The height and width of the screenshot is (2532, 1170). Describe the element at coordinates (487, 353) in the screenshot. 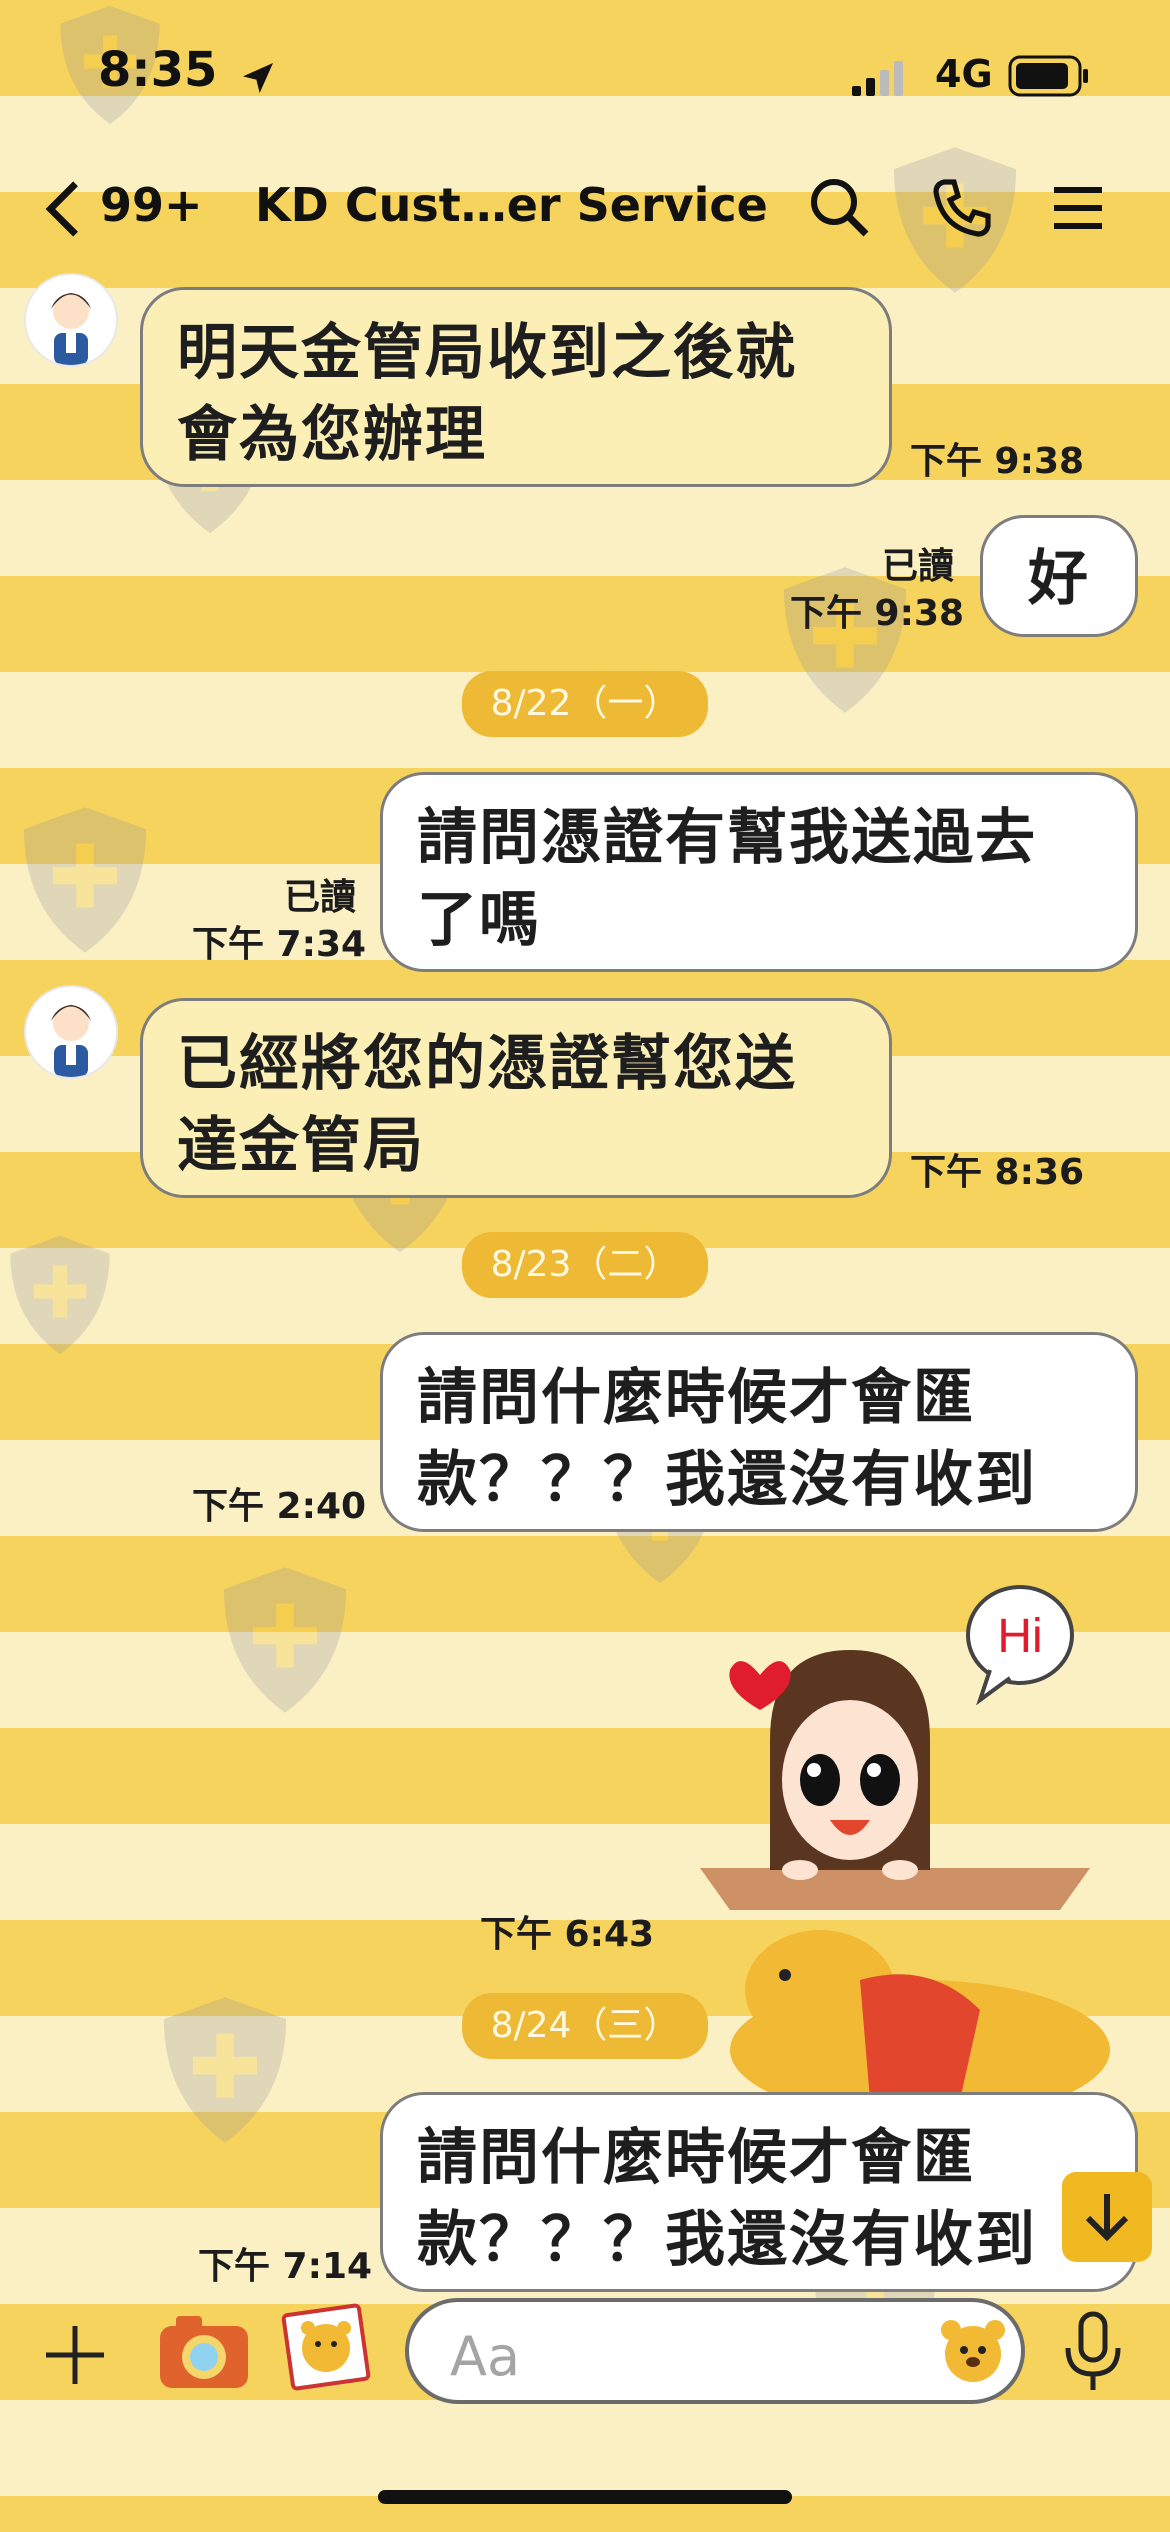

I see `message-line: 明天金管局收到之後就` at that location.